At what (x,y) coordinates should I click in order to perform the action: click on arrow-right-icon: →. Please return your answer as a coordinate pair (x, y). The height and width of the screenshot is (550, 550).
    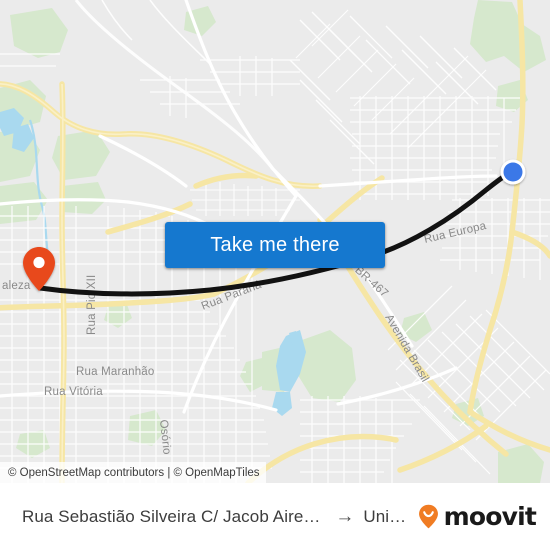
    Looking at the image, I should click on (345, 516).